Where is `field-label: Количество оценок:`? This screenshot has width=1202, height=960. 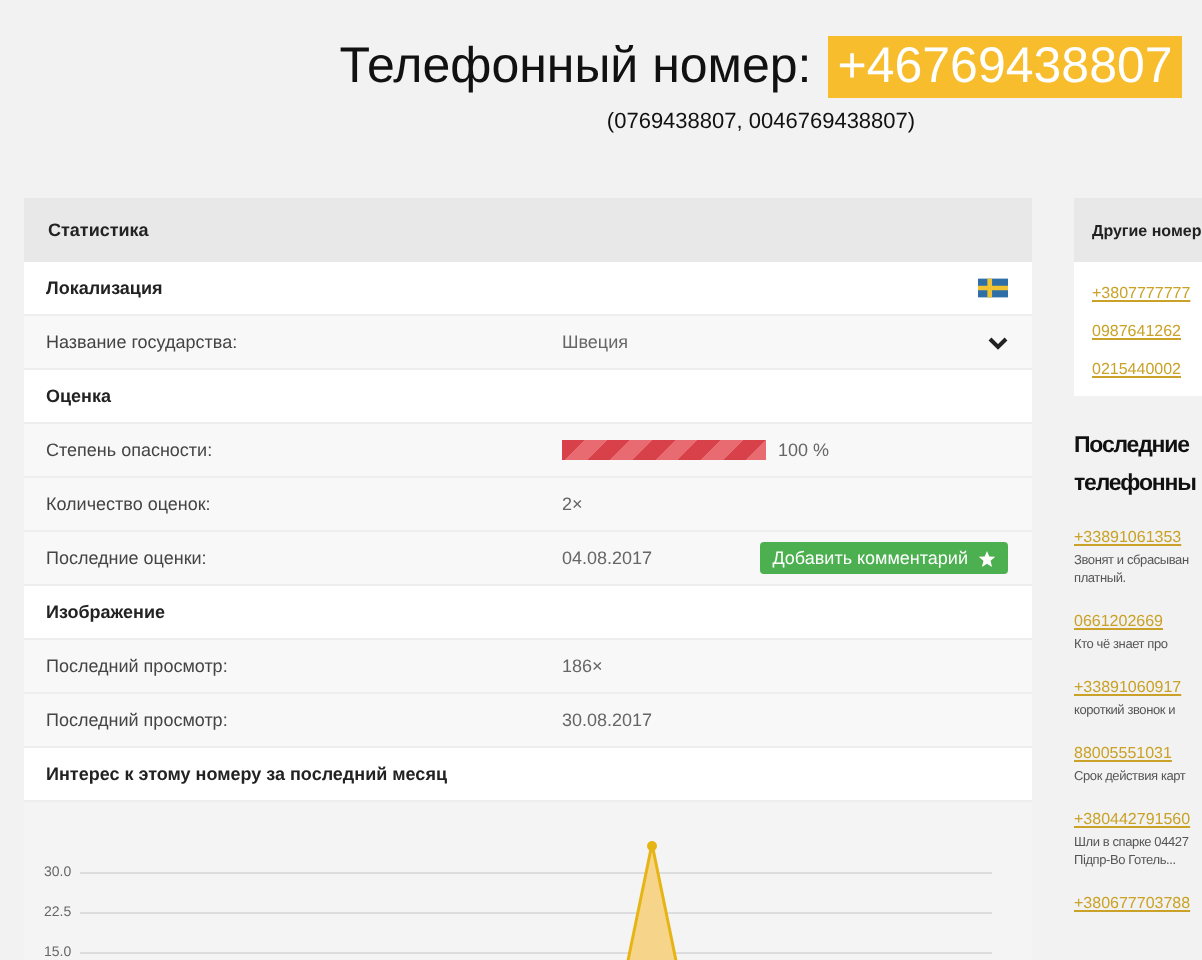 field-label: Количество оценок: is located at coordinates (129, 504).